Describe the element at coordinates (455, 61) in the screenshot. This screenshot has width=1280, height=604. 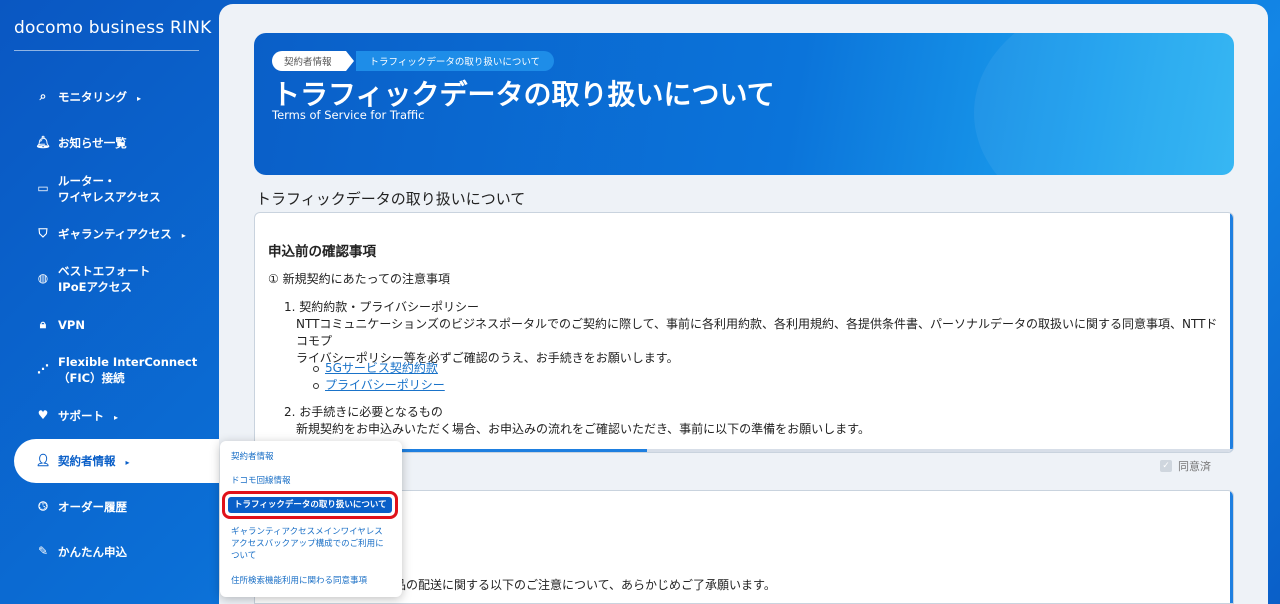
I see `breadcrumb-current: トラフィックデータの取り扱いについて` at that location.